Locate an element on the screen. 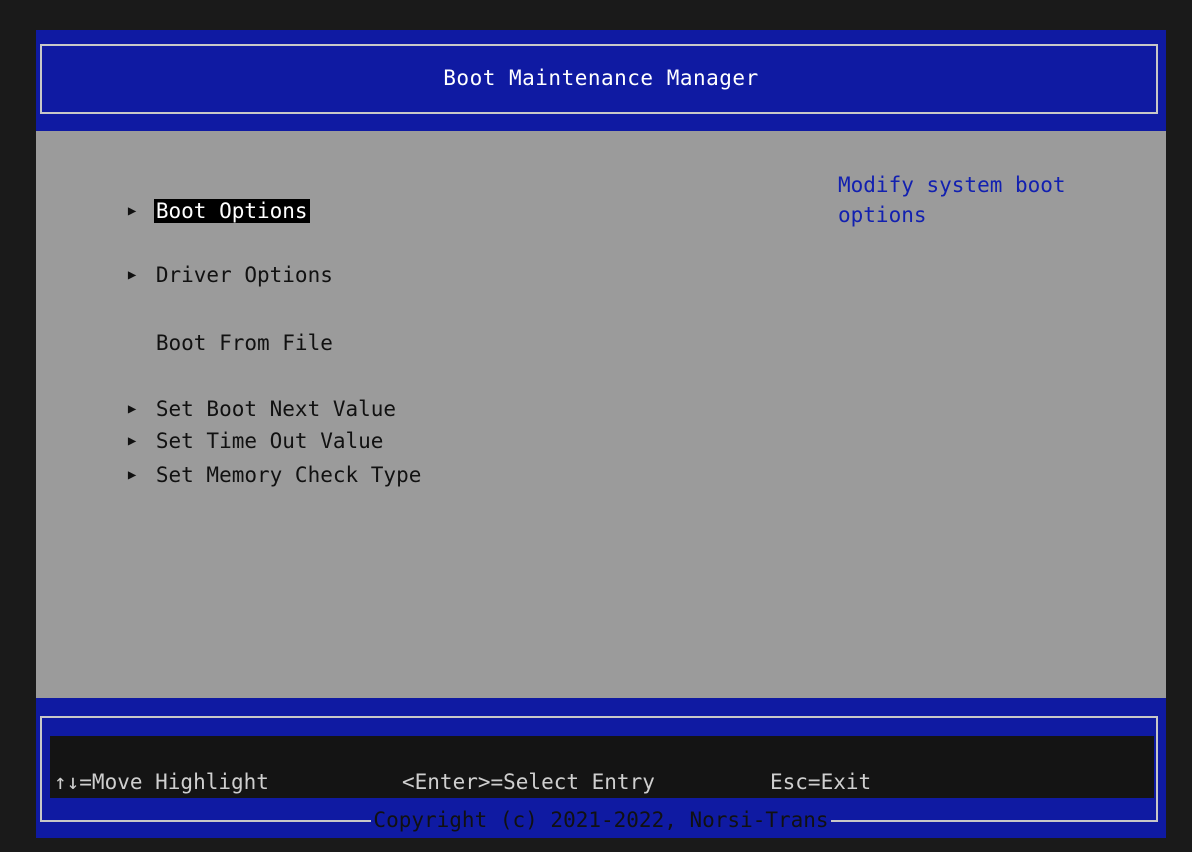 This screenshot has height=852, width=1192. page-title: Boot Maintenance Manager is located at coordinates (601, 78).